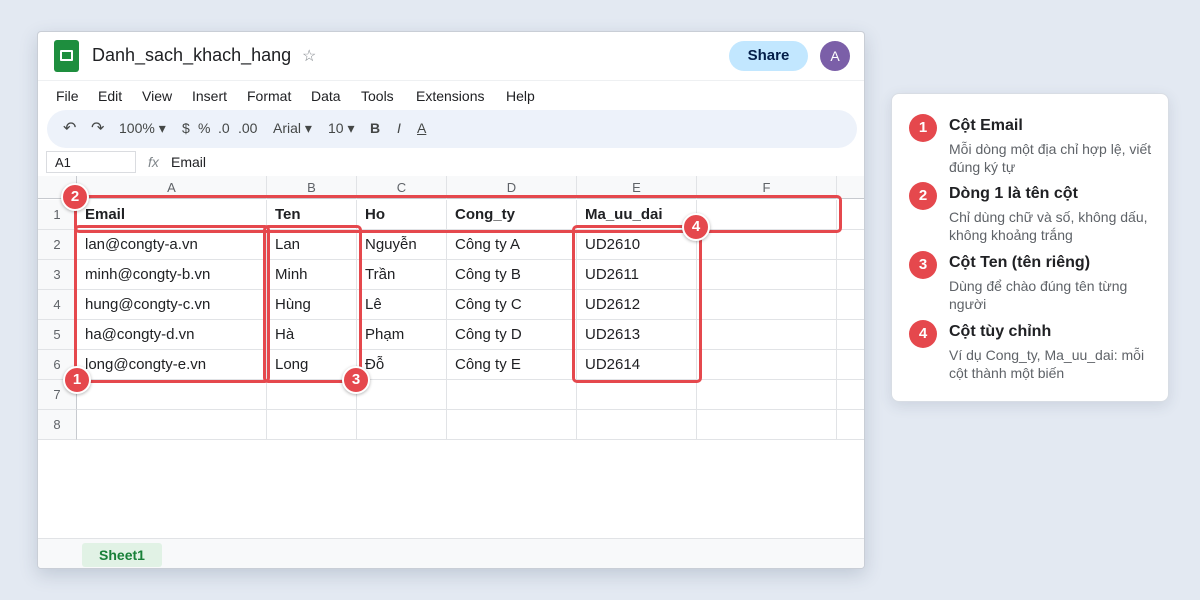 This screenshot has height=600, width=1200. What do you see at coordinates (451, 56) in the screenshot?
I see `title-bar: Danh_sach_khach_hang ☆ Share A` at bounding box center [451, 56].